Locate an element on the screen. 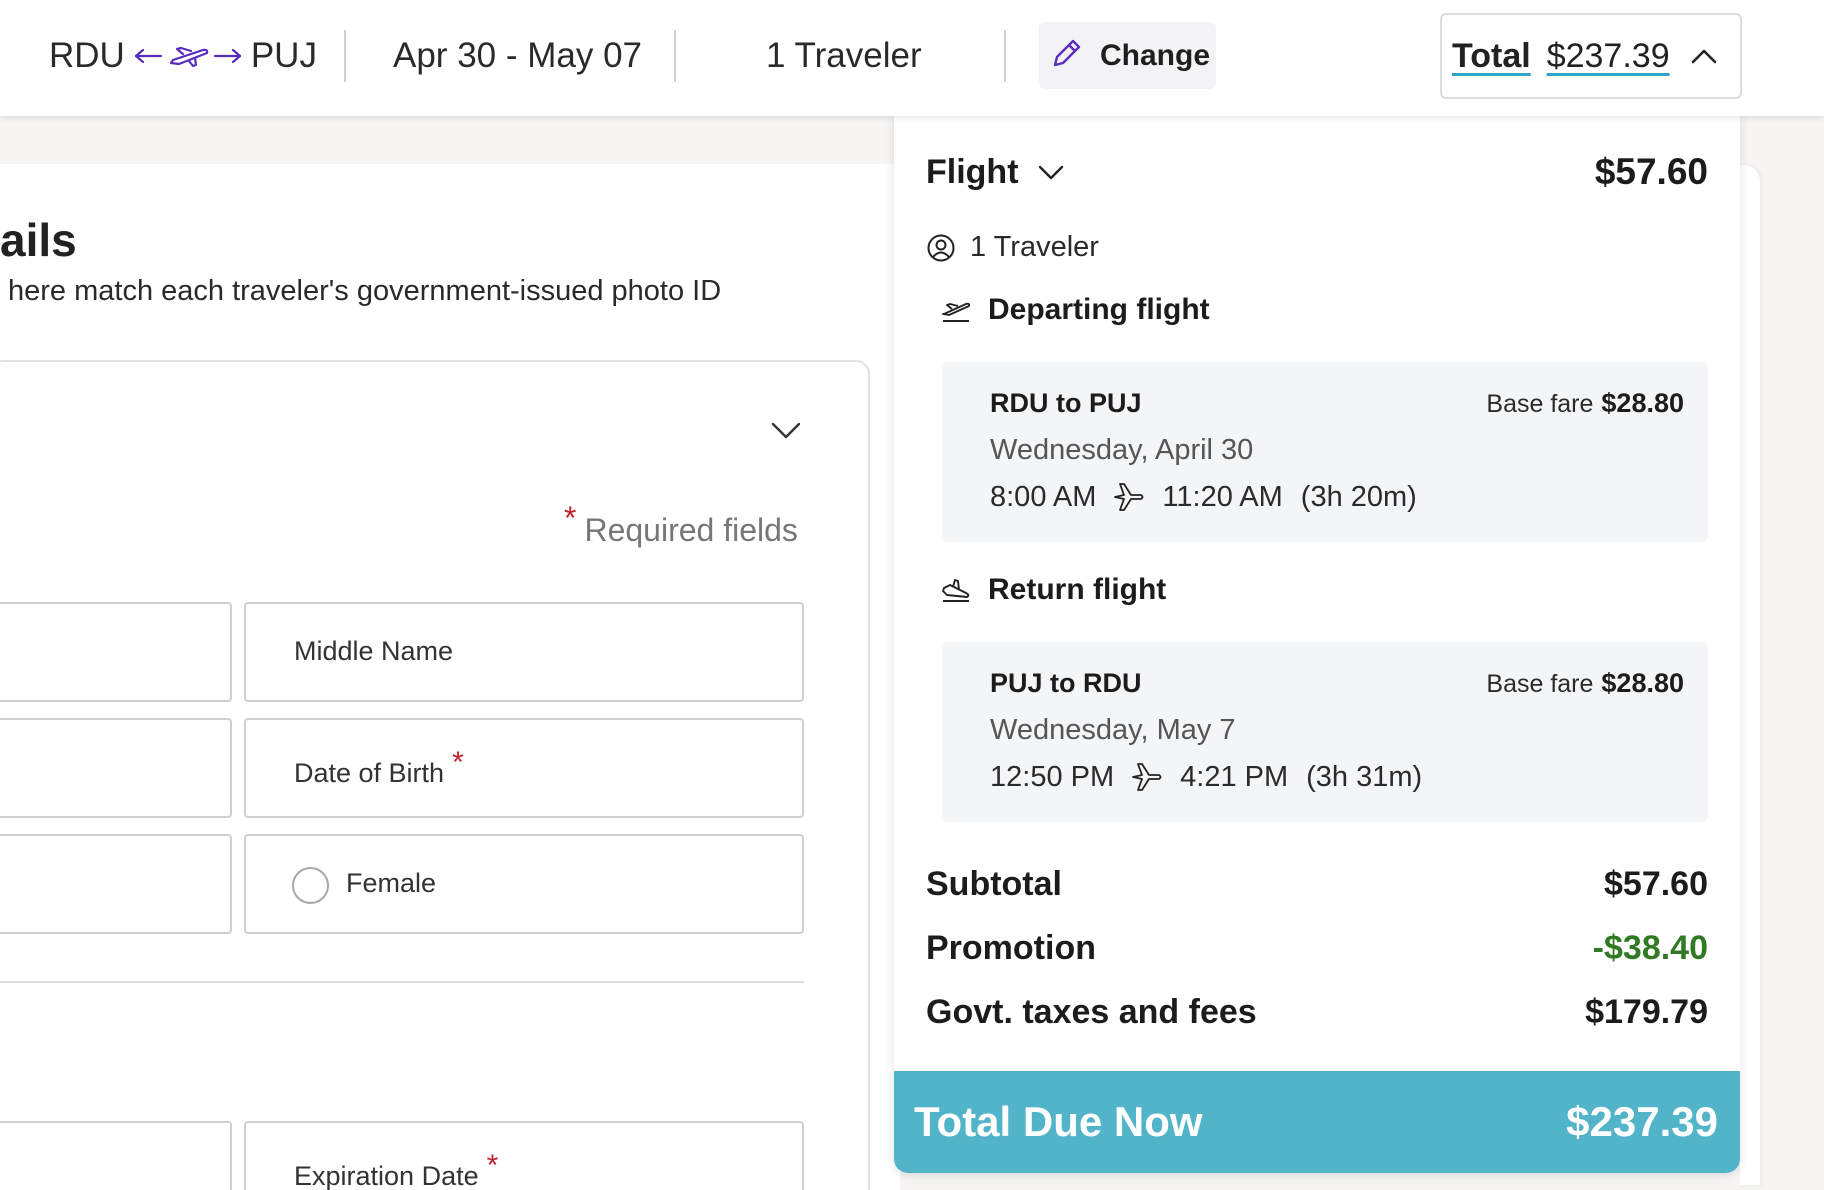  dob-label: Date of Birth * is located at coordinates (379, 768).